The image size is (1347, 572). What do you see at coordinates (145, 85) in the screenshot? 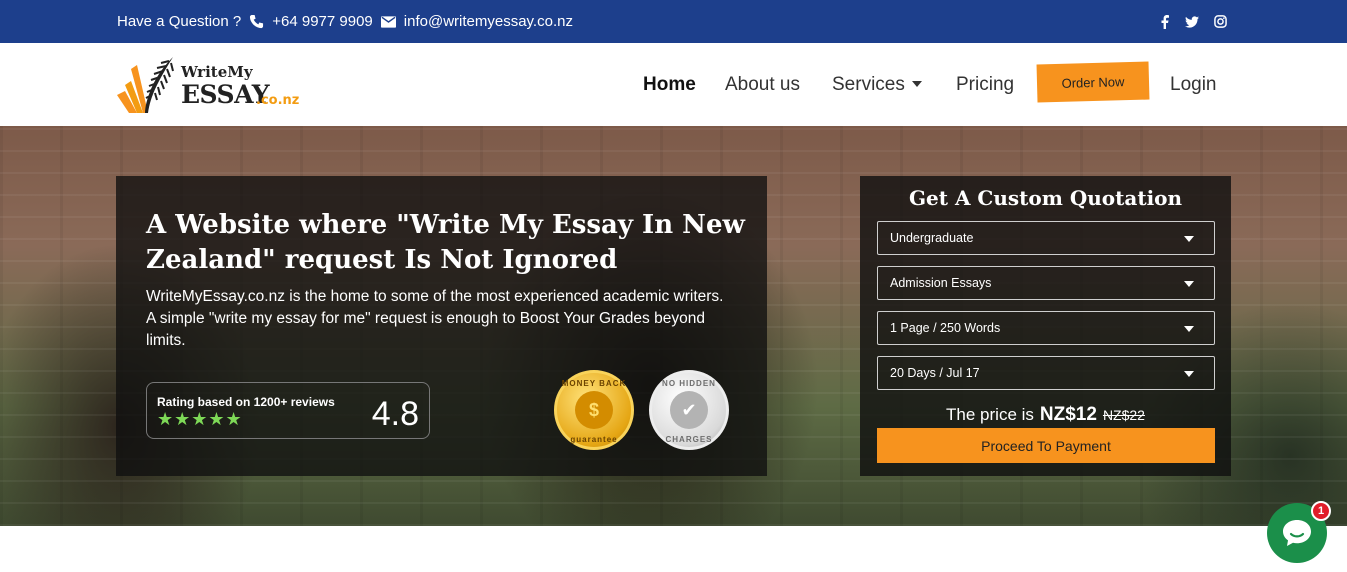
I see `logo-mark-icon` at bounding box center [145, 85].